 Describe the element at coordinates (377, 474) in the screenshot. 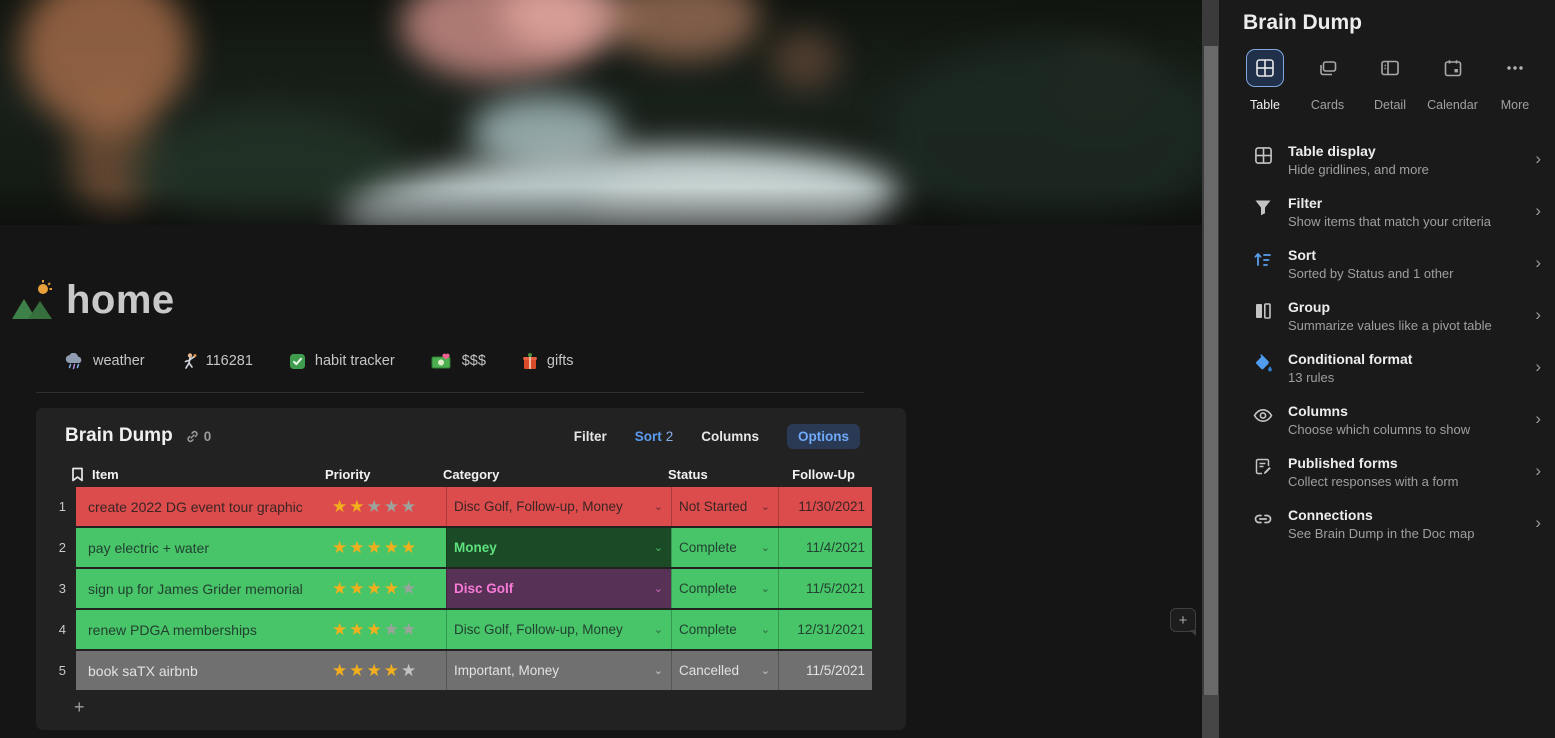

I see `column-header-priority: Priority` at that location.